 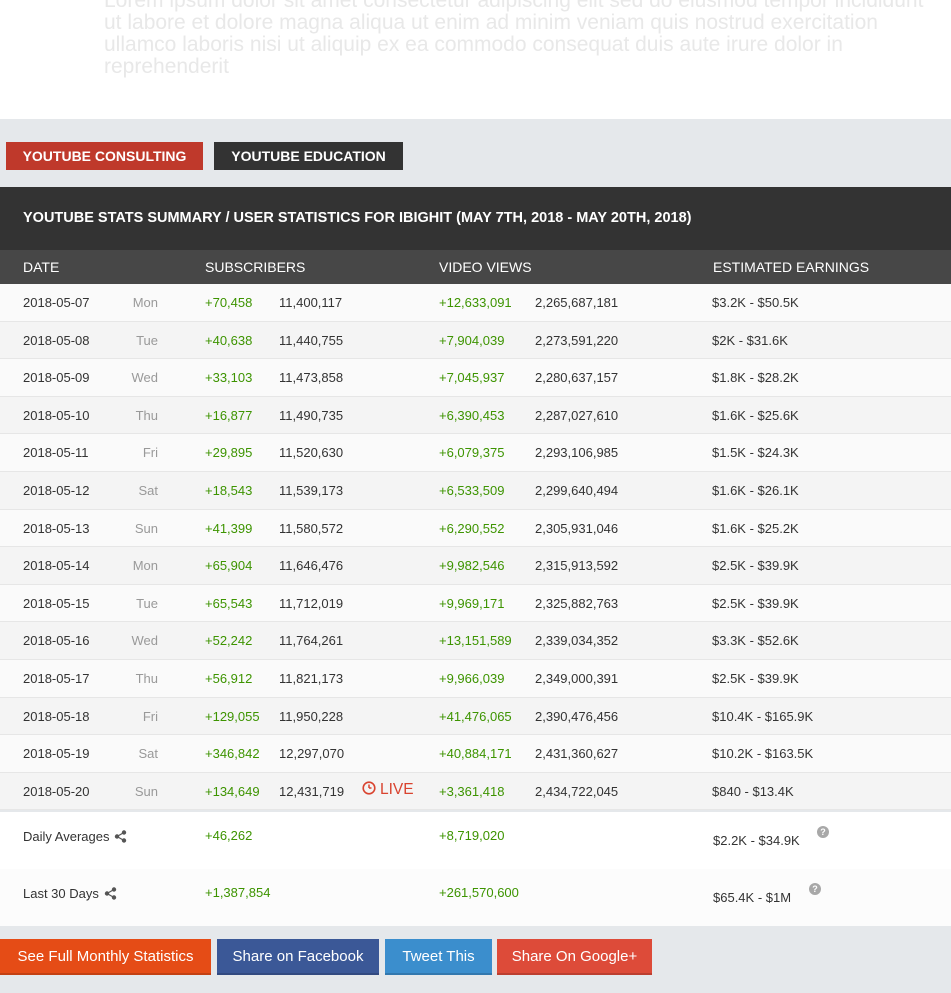 What do you see at coordinates (229, 528) in the screenshot?
I see `row-subscriber-gain: +41,399` at bounding box center [229, 528].